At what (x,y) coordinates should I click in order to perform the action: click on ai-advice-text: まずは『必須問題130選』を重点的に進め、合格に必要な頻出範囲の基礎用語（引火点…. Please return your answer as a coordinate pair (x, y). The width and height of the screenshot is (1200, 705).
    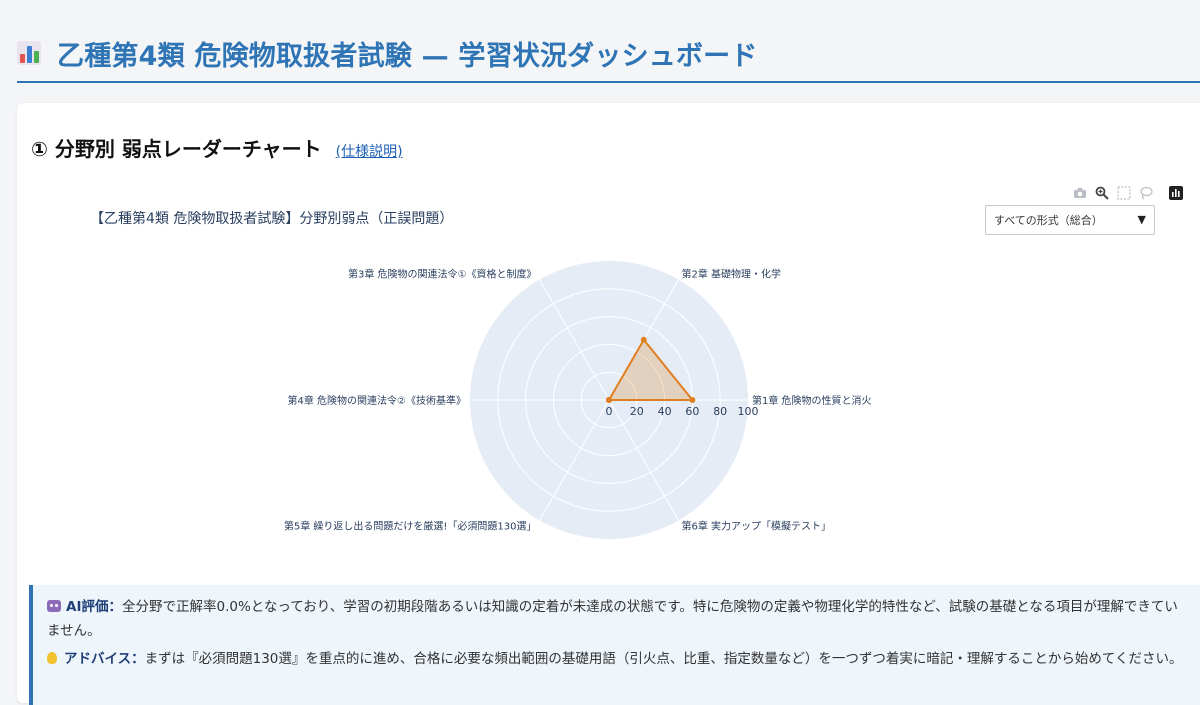
    Looking at the image, I should click on (663, 659).